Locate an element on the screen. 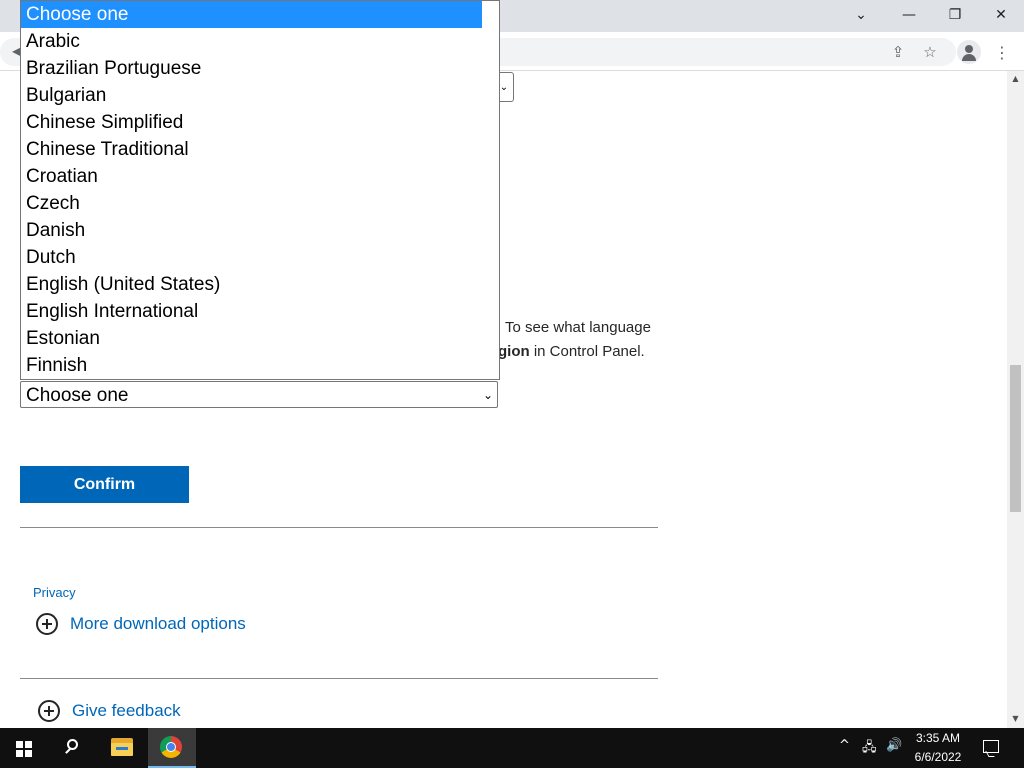  chrome-icon is located at coordinates (171, 747).